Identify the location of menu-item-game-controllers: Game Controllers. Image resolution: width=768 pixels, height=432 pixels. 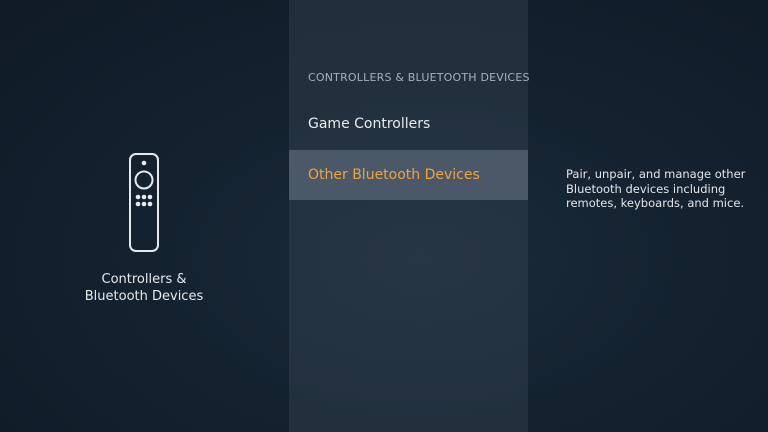
(408, 124).